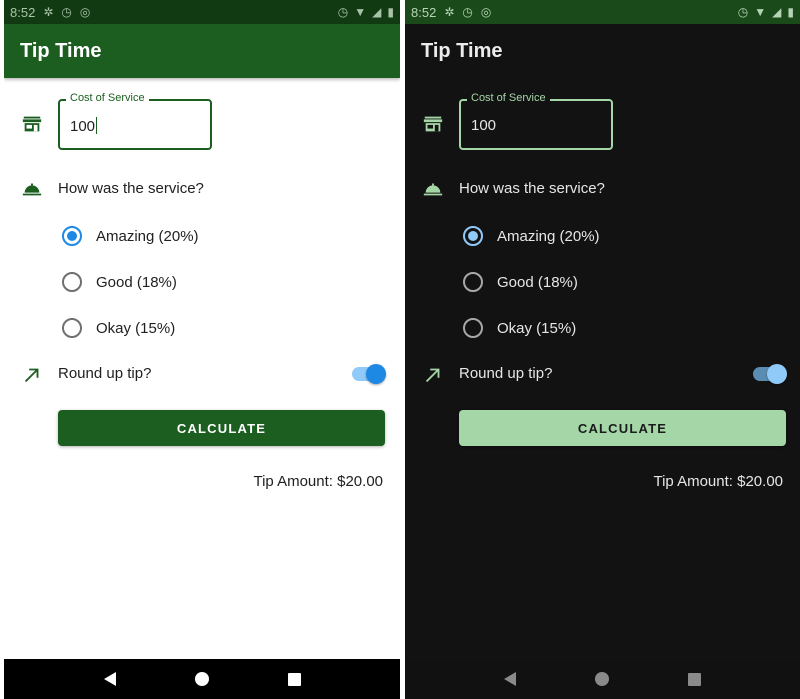 This screenshot has height=699, width=800. What do you see at coordinates (97, 125) in the screenshot?
I see `text-caret` at bounding box center [97, 125].